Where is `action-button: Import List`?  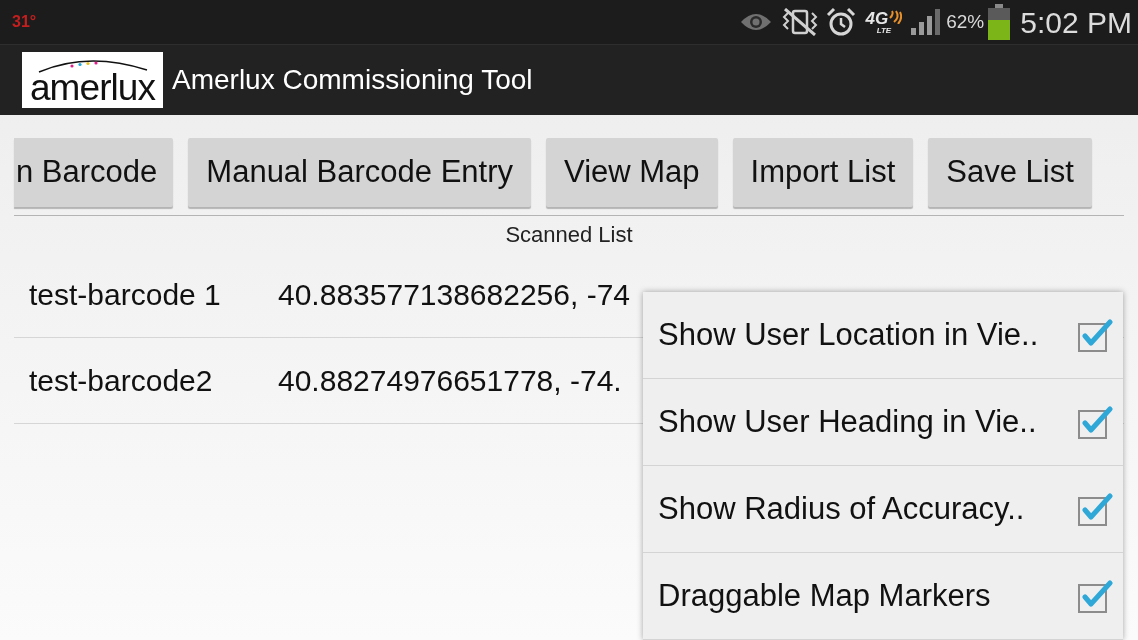 action-button: Import List is located at coordinates (823, 172).